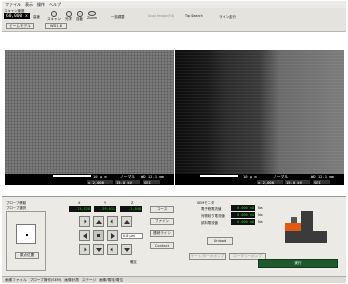  What do you see at coordinates (68, 19) in the screenshot?
I see `optical-label: 光学` at bounding box center [68, 19].